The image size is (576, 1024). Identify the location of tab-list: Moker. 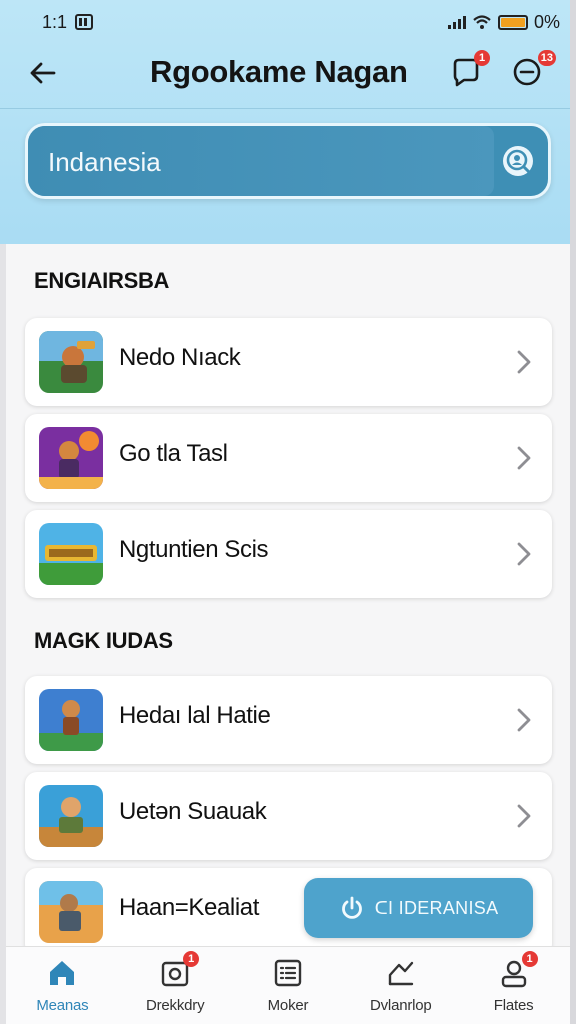
(288, 985).